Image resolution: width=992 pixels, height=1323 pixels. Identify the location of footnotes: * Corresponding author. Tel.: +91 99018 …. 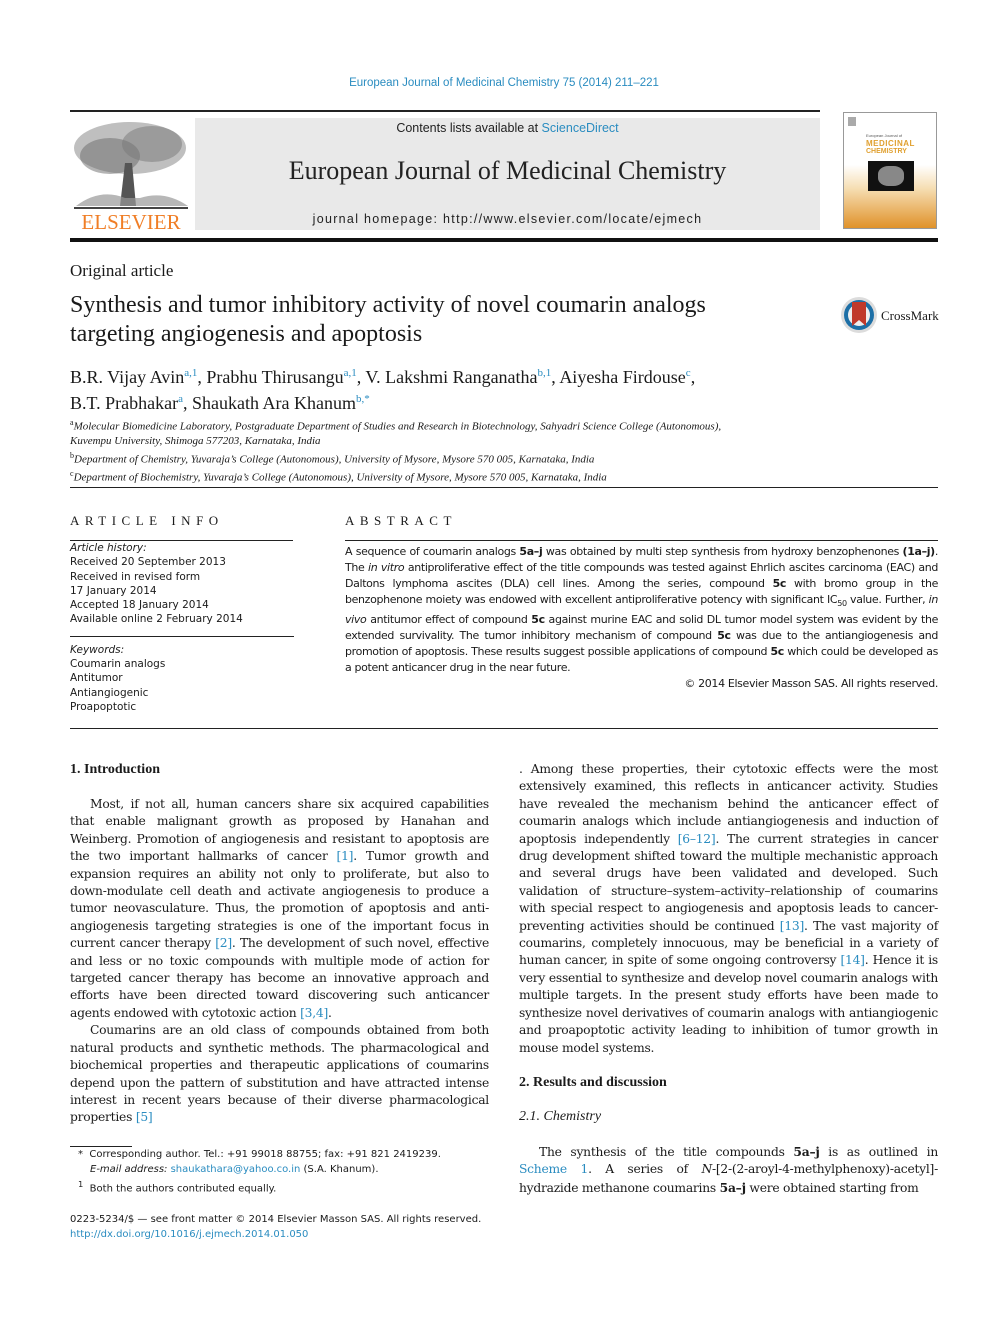
(280, 1172).